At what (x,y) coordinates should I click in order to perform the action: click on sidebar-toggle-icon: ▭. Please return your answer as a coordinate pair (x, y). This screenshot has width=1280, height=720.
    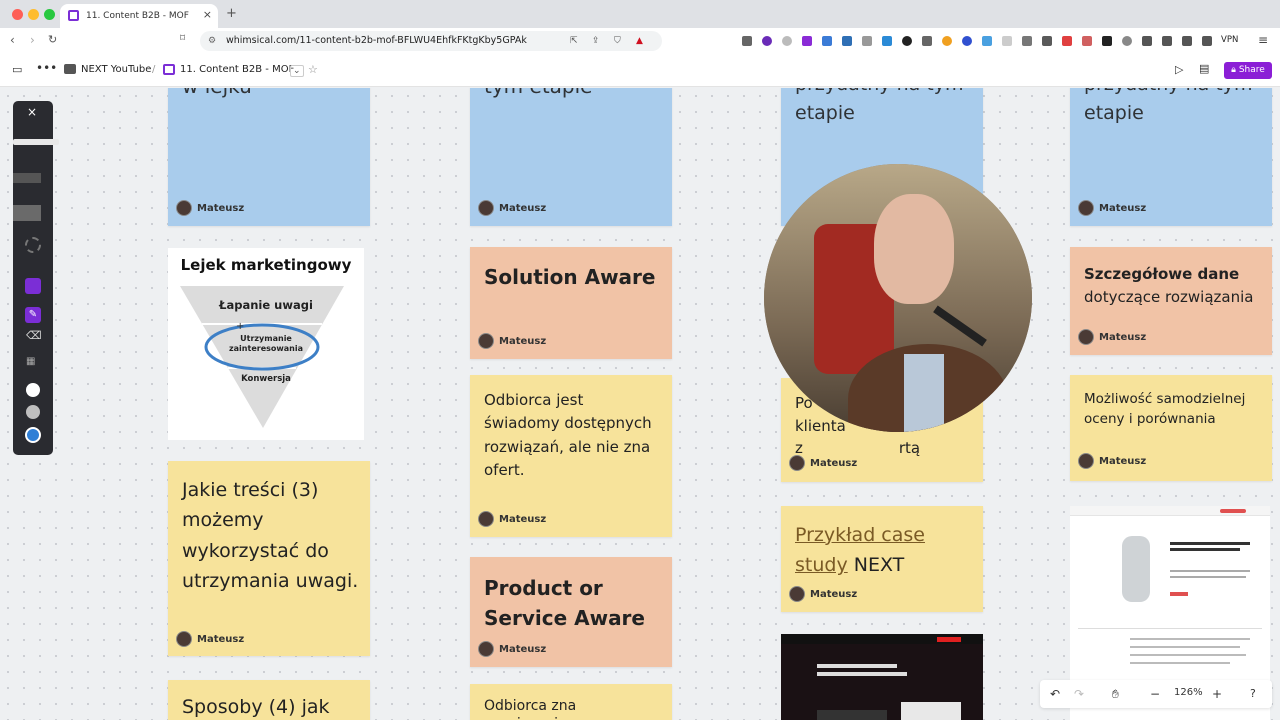
    Looking at the image, I should click on (17, 69).